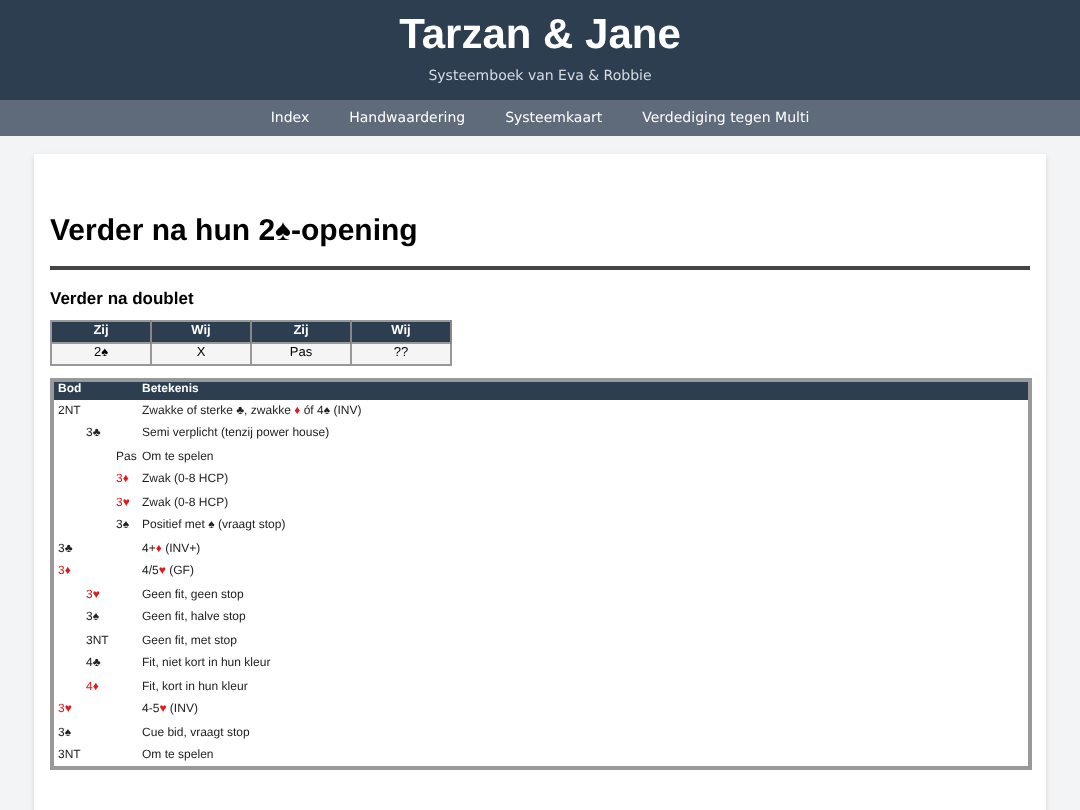  I want to click on section-title: Verder na doublet, so click(123, 298).